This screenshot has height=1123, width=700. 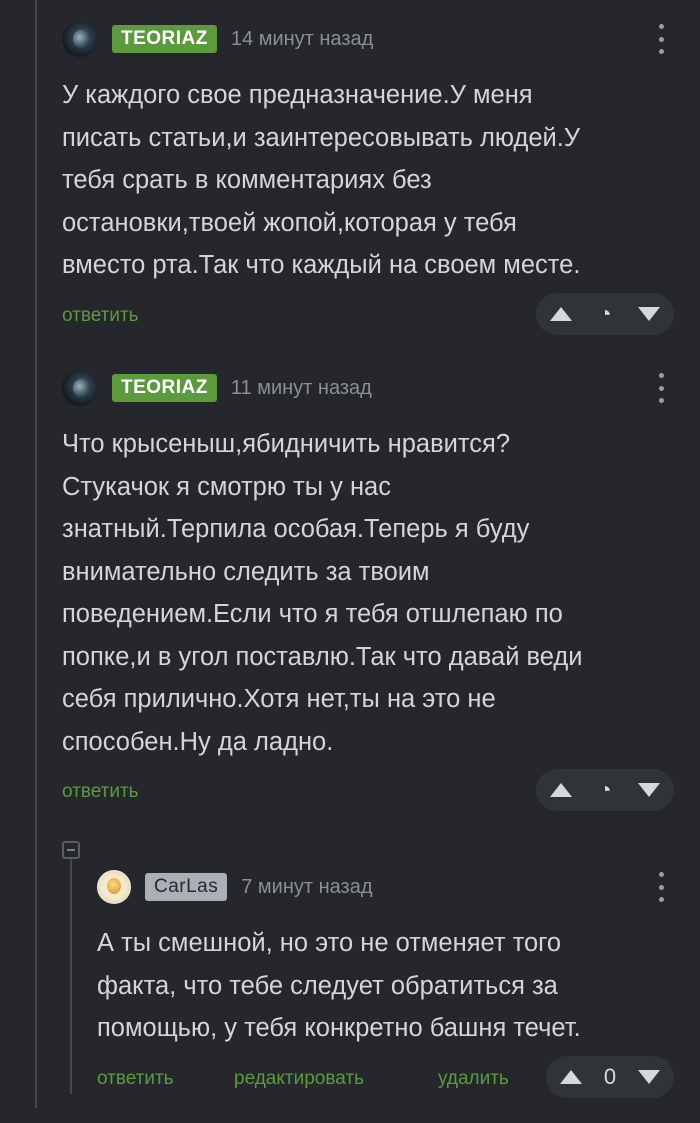 I want to click on author-badge: CarLas, so click(x=186, y=887).